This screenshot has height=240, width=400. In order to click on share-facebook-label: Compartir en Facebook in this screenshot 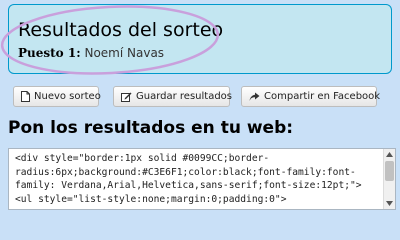, I will do `click(322, 96)`.